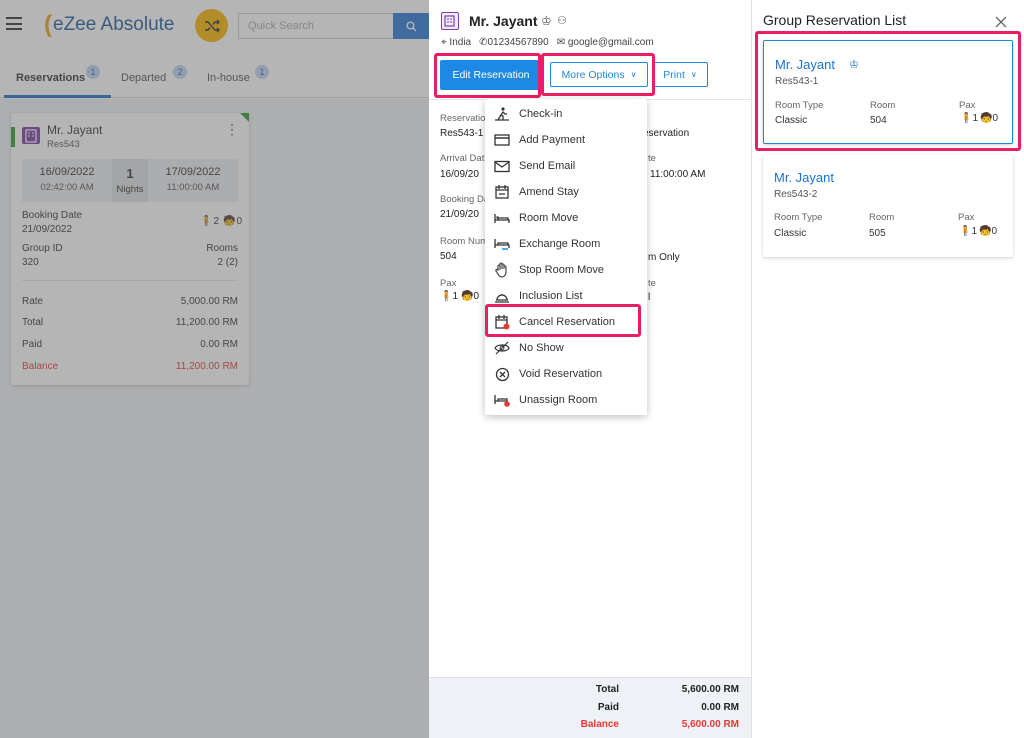  What do you see at coordinates (503, 21) in the screenshot?
I see `guest-name: Mr. Jayant` at bounding box center [503, 21].